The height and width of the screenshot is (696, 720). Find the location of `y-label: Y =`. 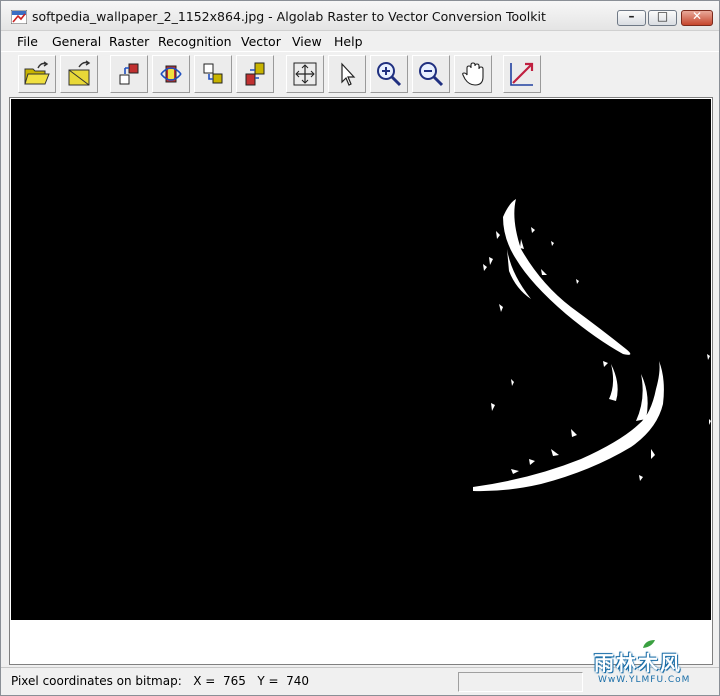

y-label: Y = is located at coordinates (268, 681).